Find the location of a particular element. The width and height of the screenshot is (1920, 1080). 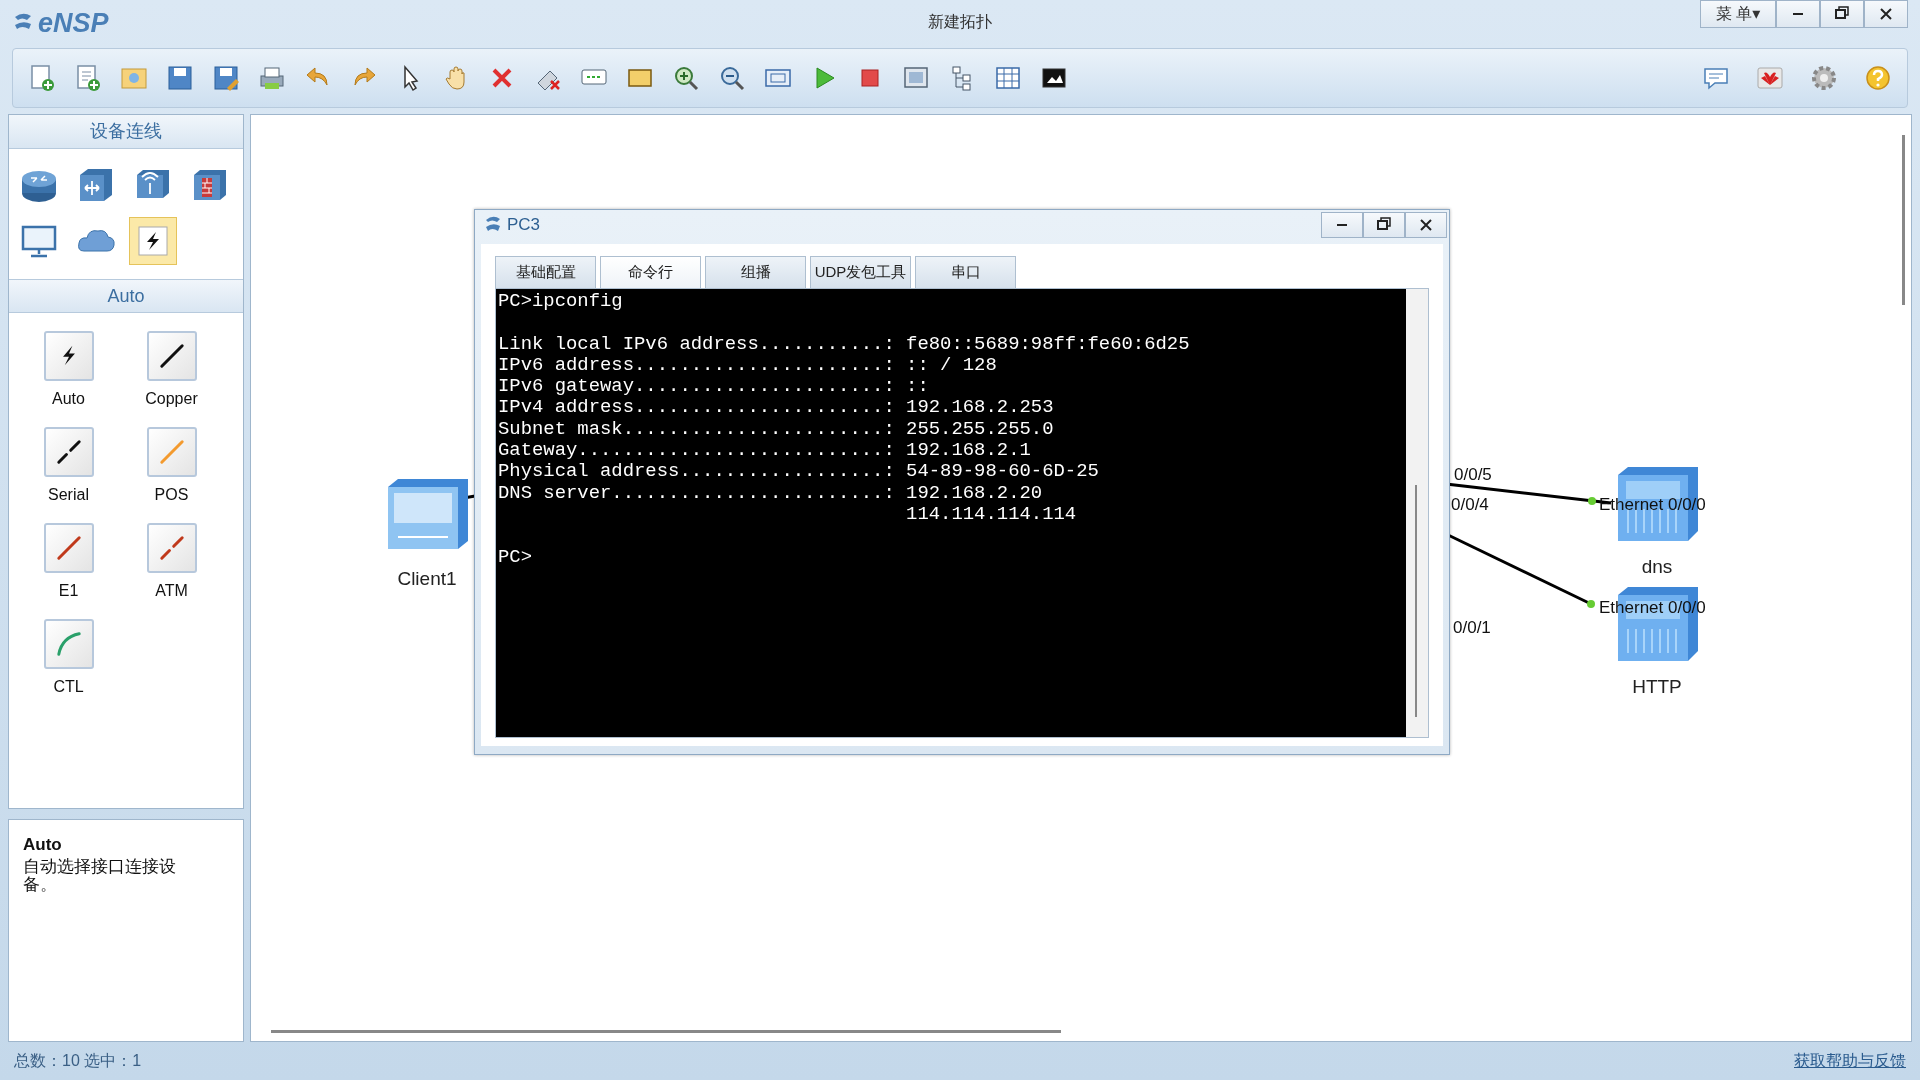

tab: 命令行 is located at coordinates (650, 272).